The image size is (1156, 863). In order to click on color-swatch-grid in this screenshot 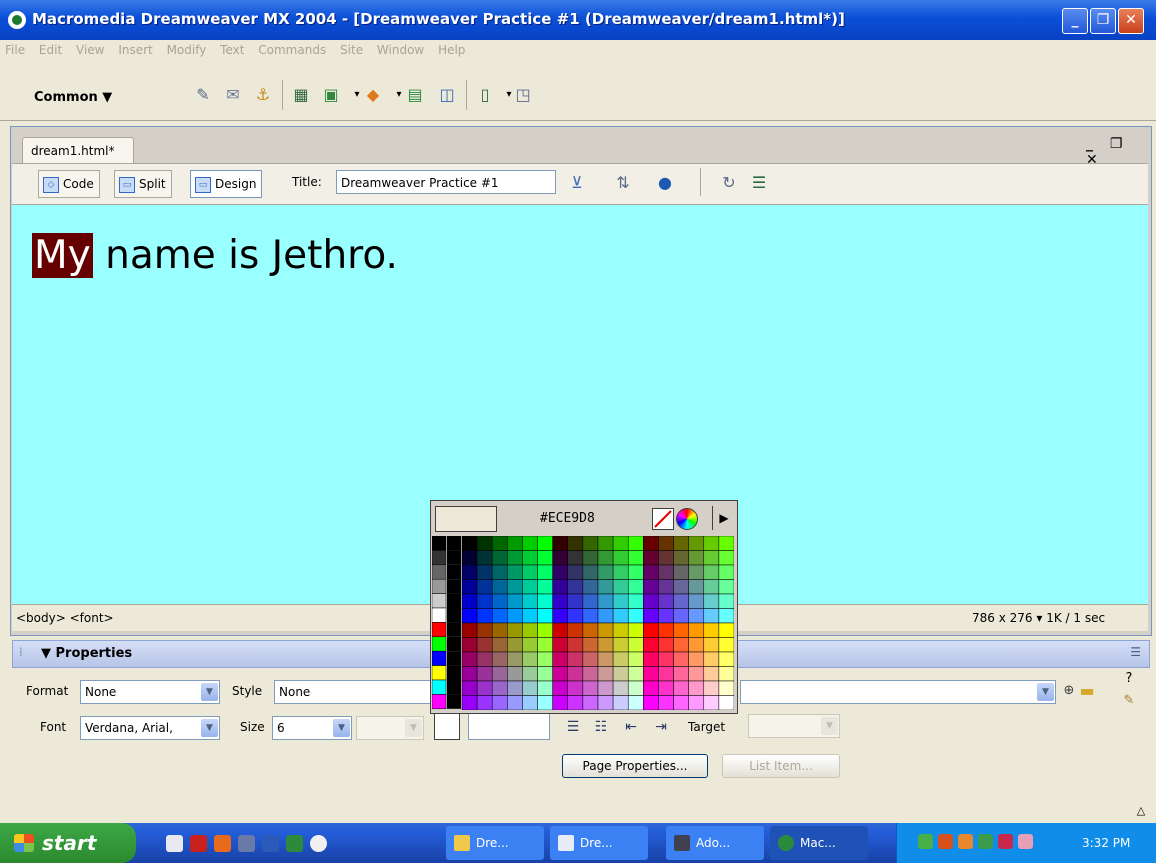, I will do `click(583, 623)`.